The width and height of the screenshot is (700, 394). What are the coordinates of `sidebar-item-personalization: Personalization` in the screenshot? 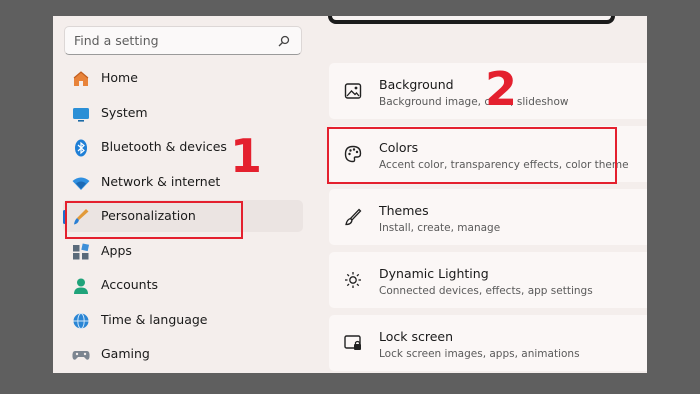 It's located at (183, 216).